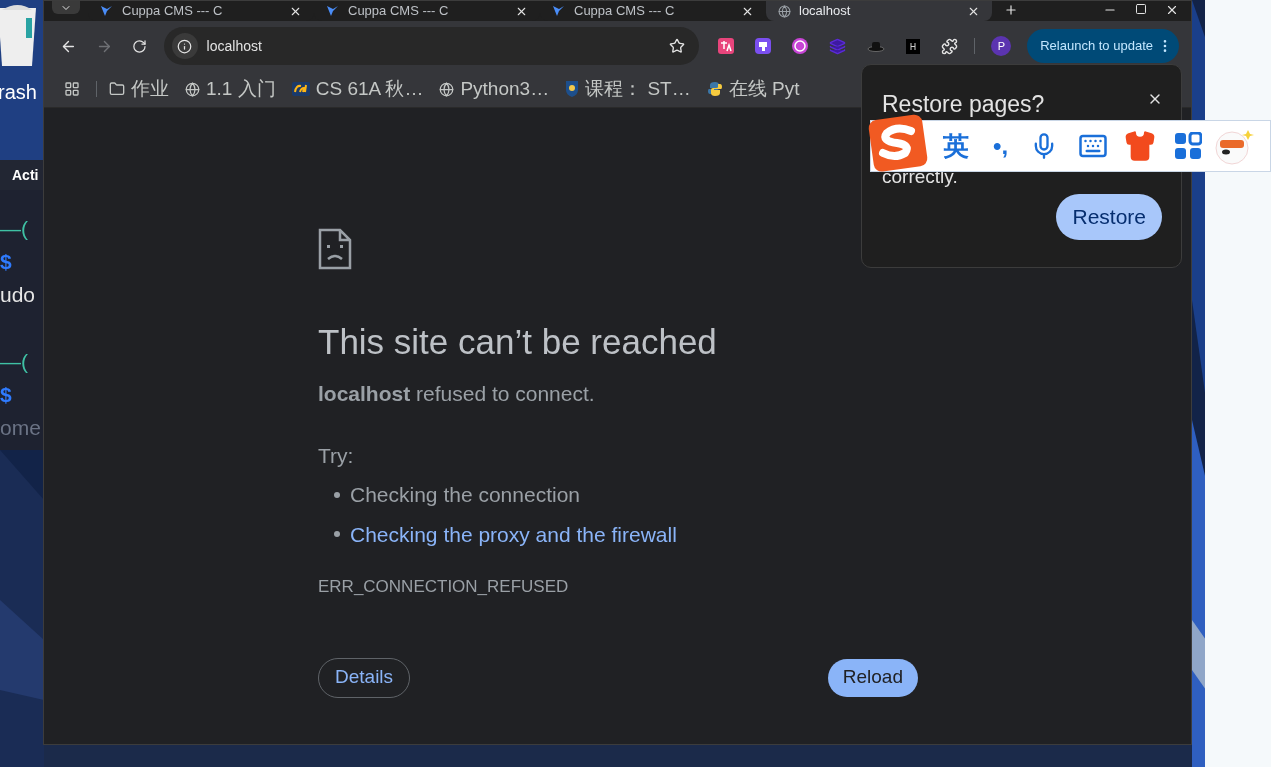  What do you see at coordinates (66, 7) in the screenshot?
I see `tab-search-button` at bounding box center [66, 7].